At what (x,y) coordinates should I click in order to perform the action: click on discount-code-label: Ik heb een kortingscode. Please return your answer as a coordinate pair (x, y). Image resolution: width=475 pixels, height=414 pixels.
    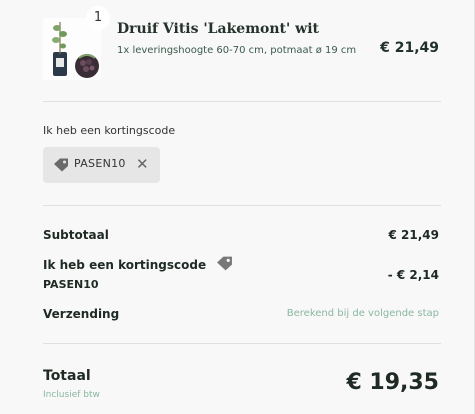
    Looking at the image, I should click on (109, 130).